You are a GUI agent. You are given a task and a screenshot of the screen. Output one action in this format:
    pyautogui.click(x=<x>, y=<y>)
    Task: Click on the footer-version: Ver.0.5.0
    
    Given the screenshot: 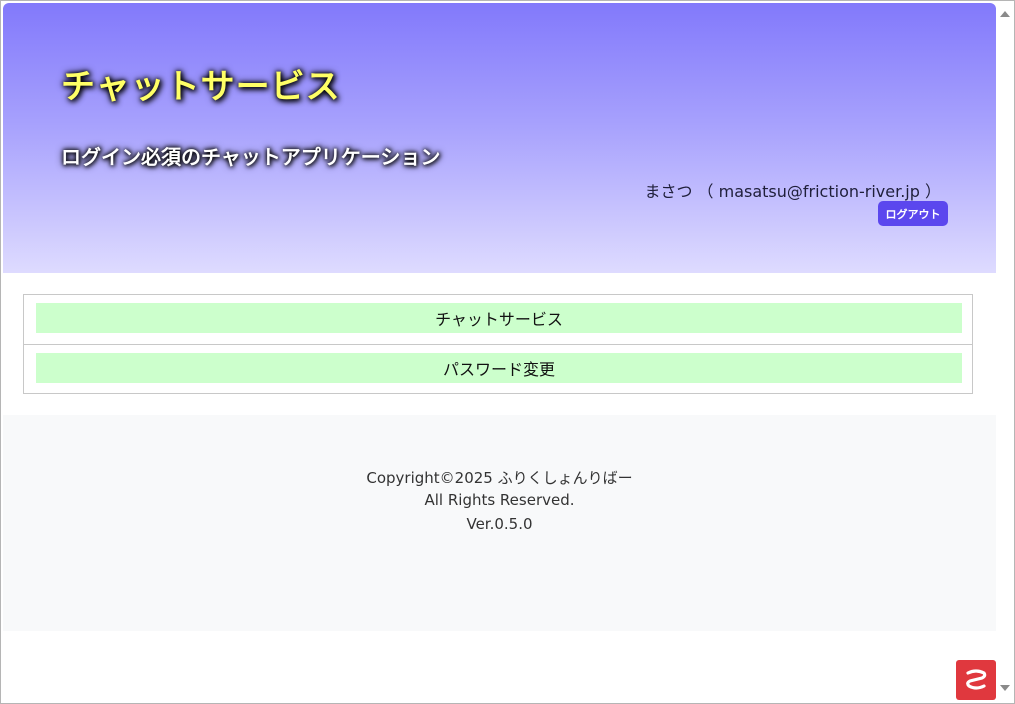 What is the action you would take?
    pyautogui.click(x=499, y=524)
    